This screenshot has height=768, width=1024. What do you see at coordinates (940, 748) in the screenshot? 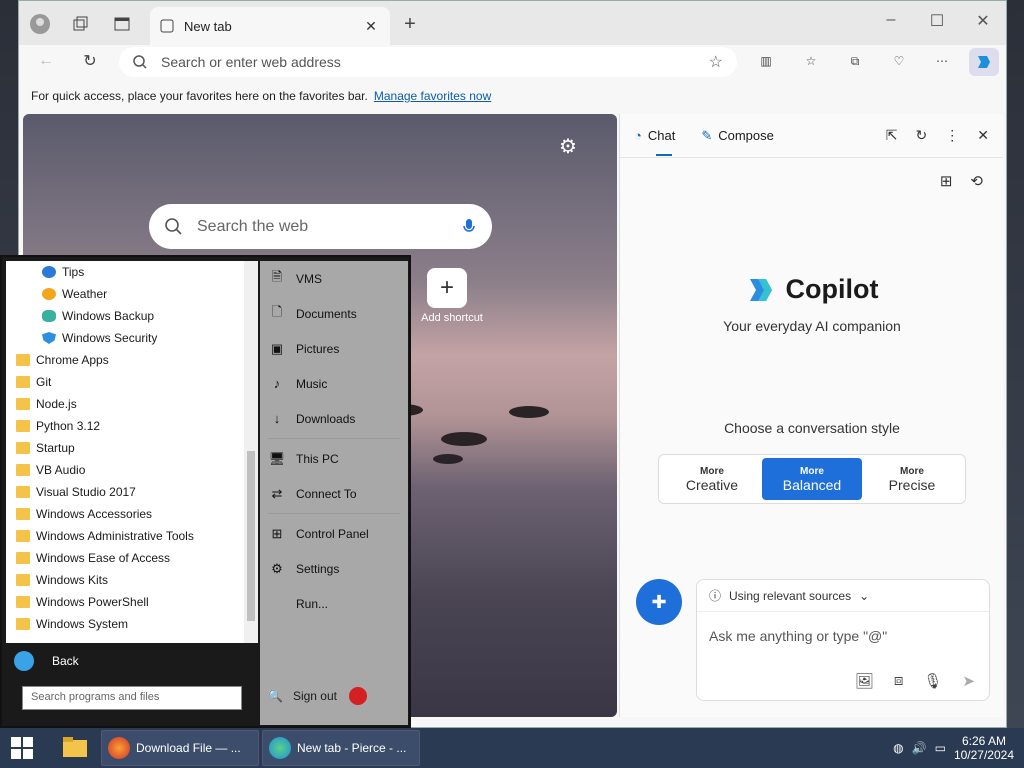
I see `notification-icon: ▭` at bounding box center [940, 748].